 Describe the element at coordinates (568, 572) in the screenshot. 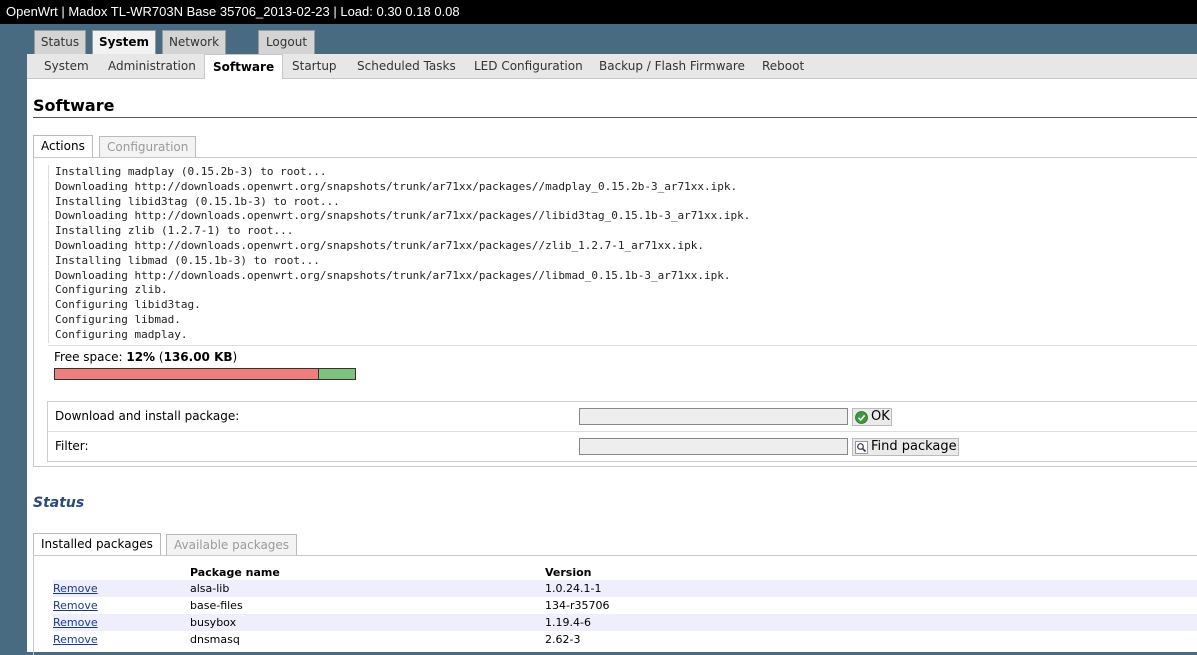

I see `column-header-version: Version` at that location.